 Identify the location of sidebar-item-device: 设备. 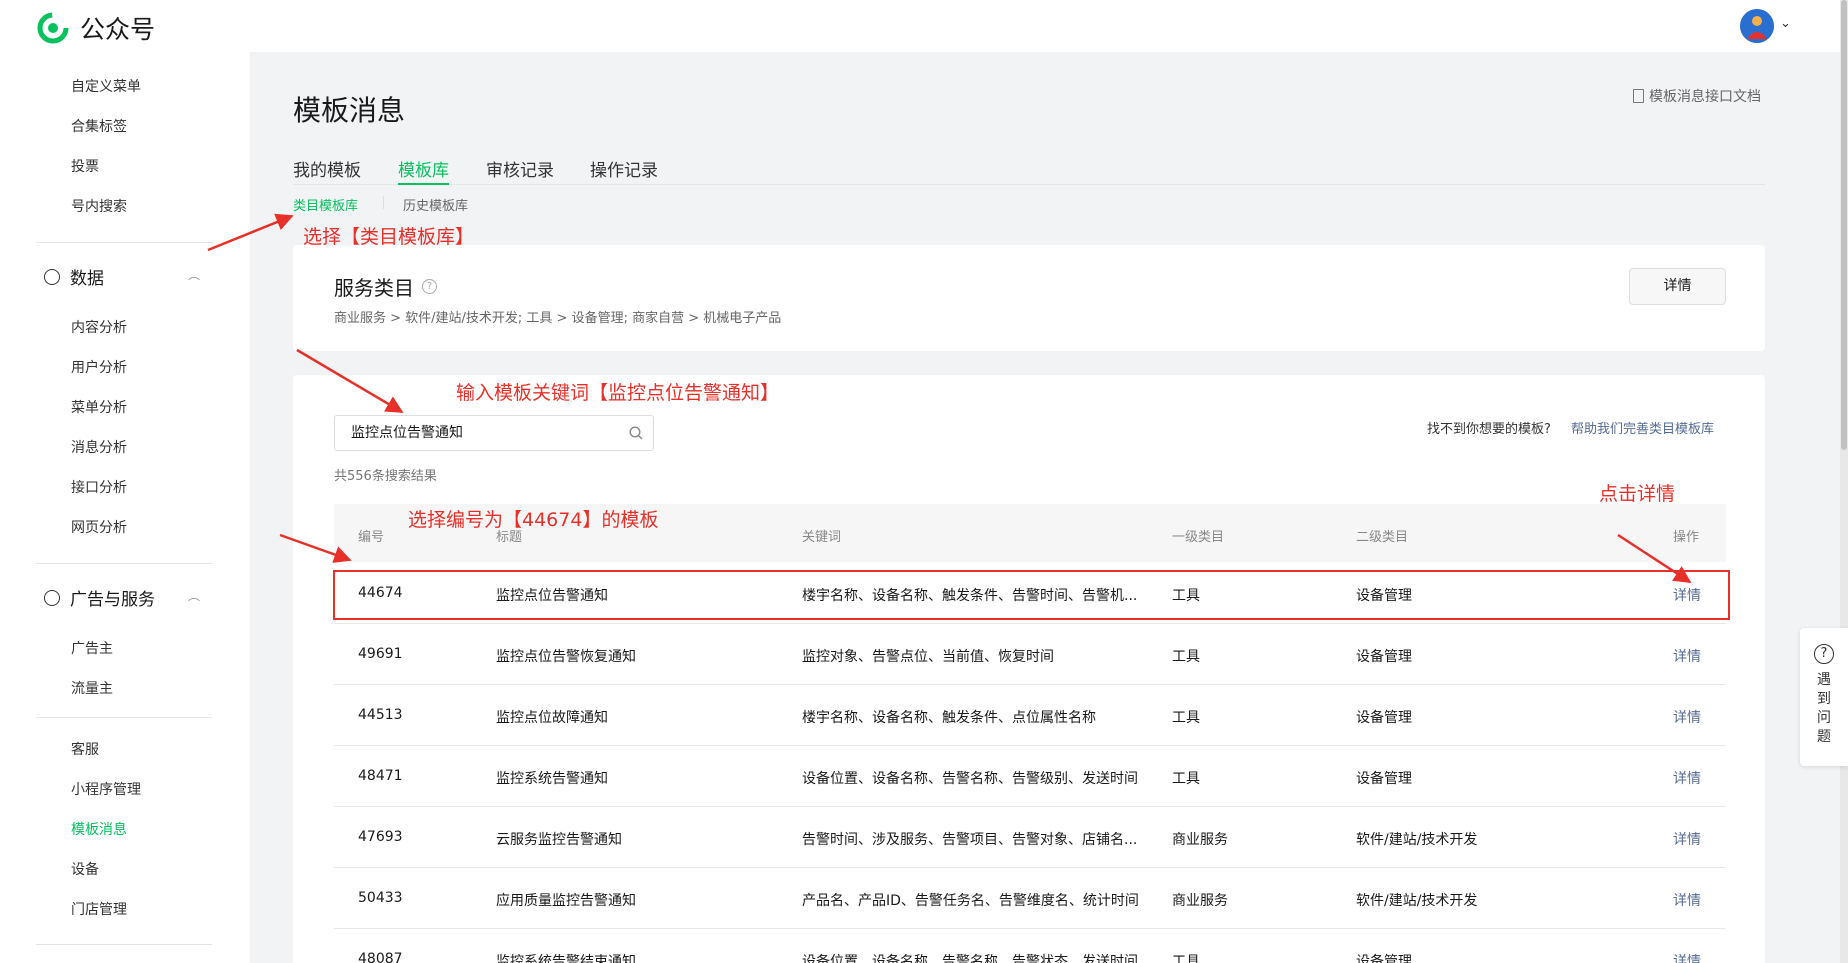
(85, 869).